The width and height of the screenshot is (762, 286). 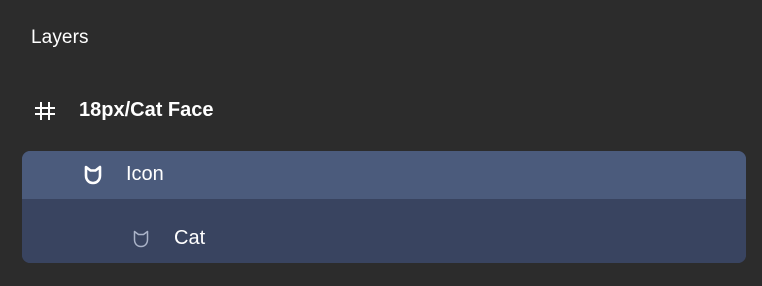 What do you see at coordinates (93, 175) in the screenshot?
I see `cat-face-filled-icon` at bounding box center [93, 175].